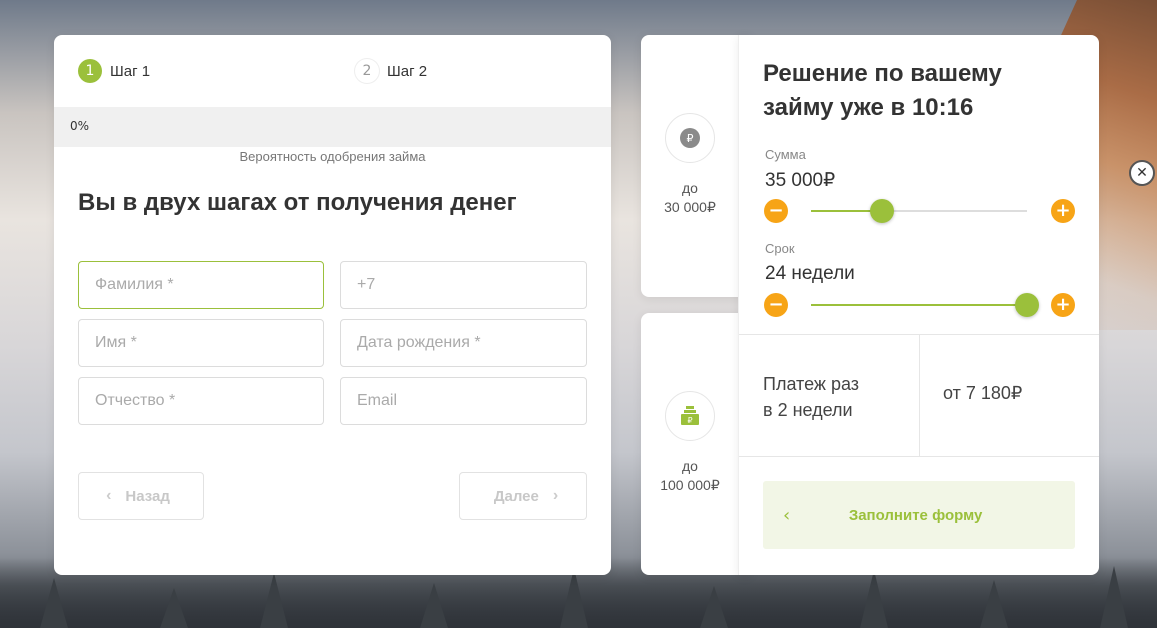 This screenshot has width=1157, height=628. I want to click on birthdate-field, so click(463, 343).